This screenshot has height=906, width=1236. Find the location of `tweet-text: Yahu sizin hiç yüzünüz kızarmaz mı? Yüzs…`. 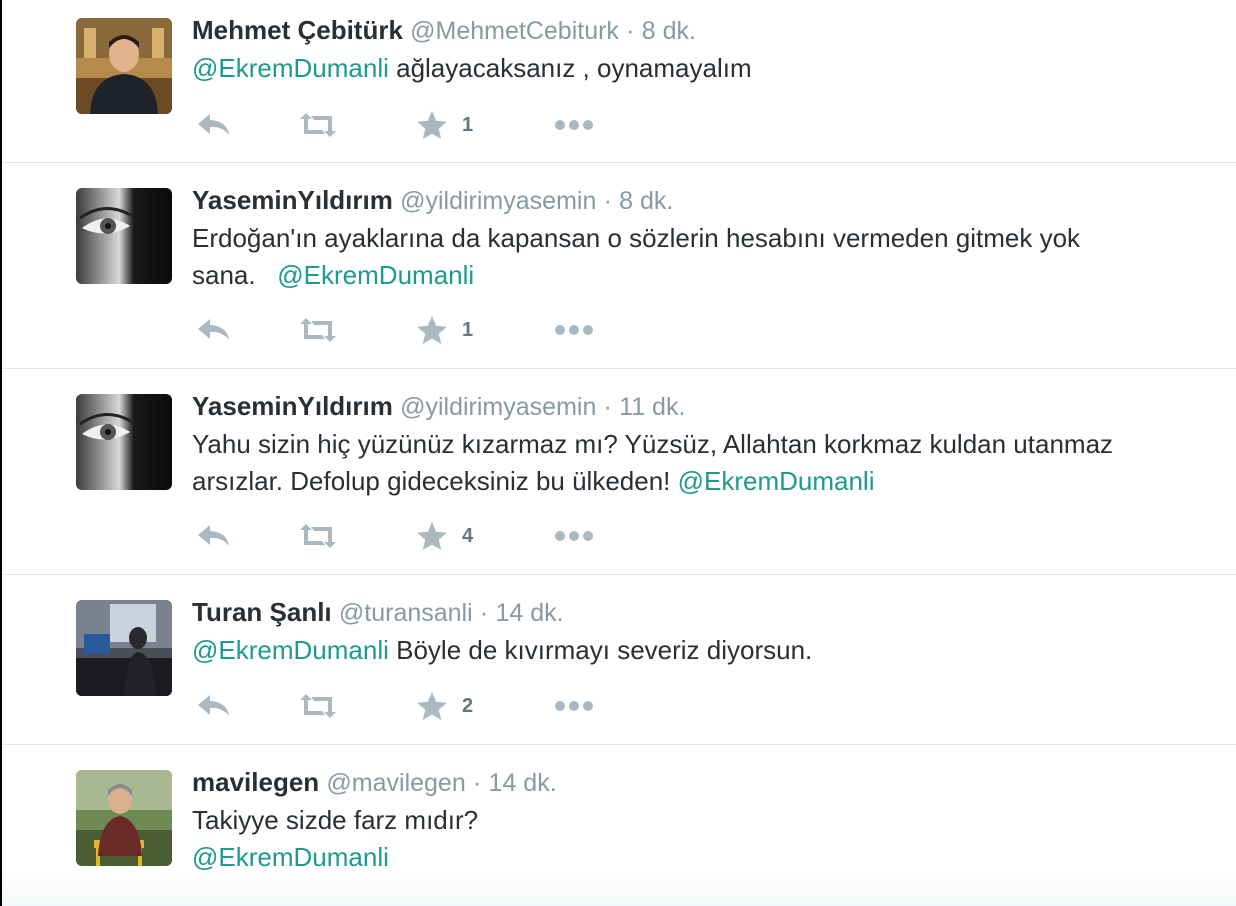

tweet-text: Yahu sizin hiç yüzünüz kızarmaz mı? Yüzs… is located at coordinates (702, 463).